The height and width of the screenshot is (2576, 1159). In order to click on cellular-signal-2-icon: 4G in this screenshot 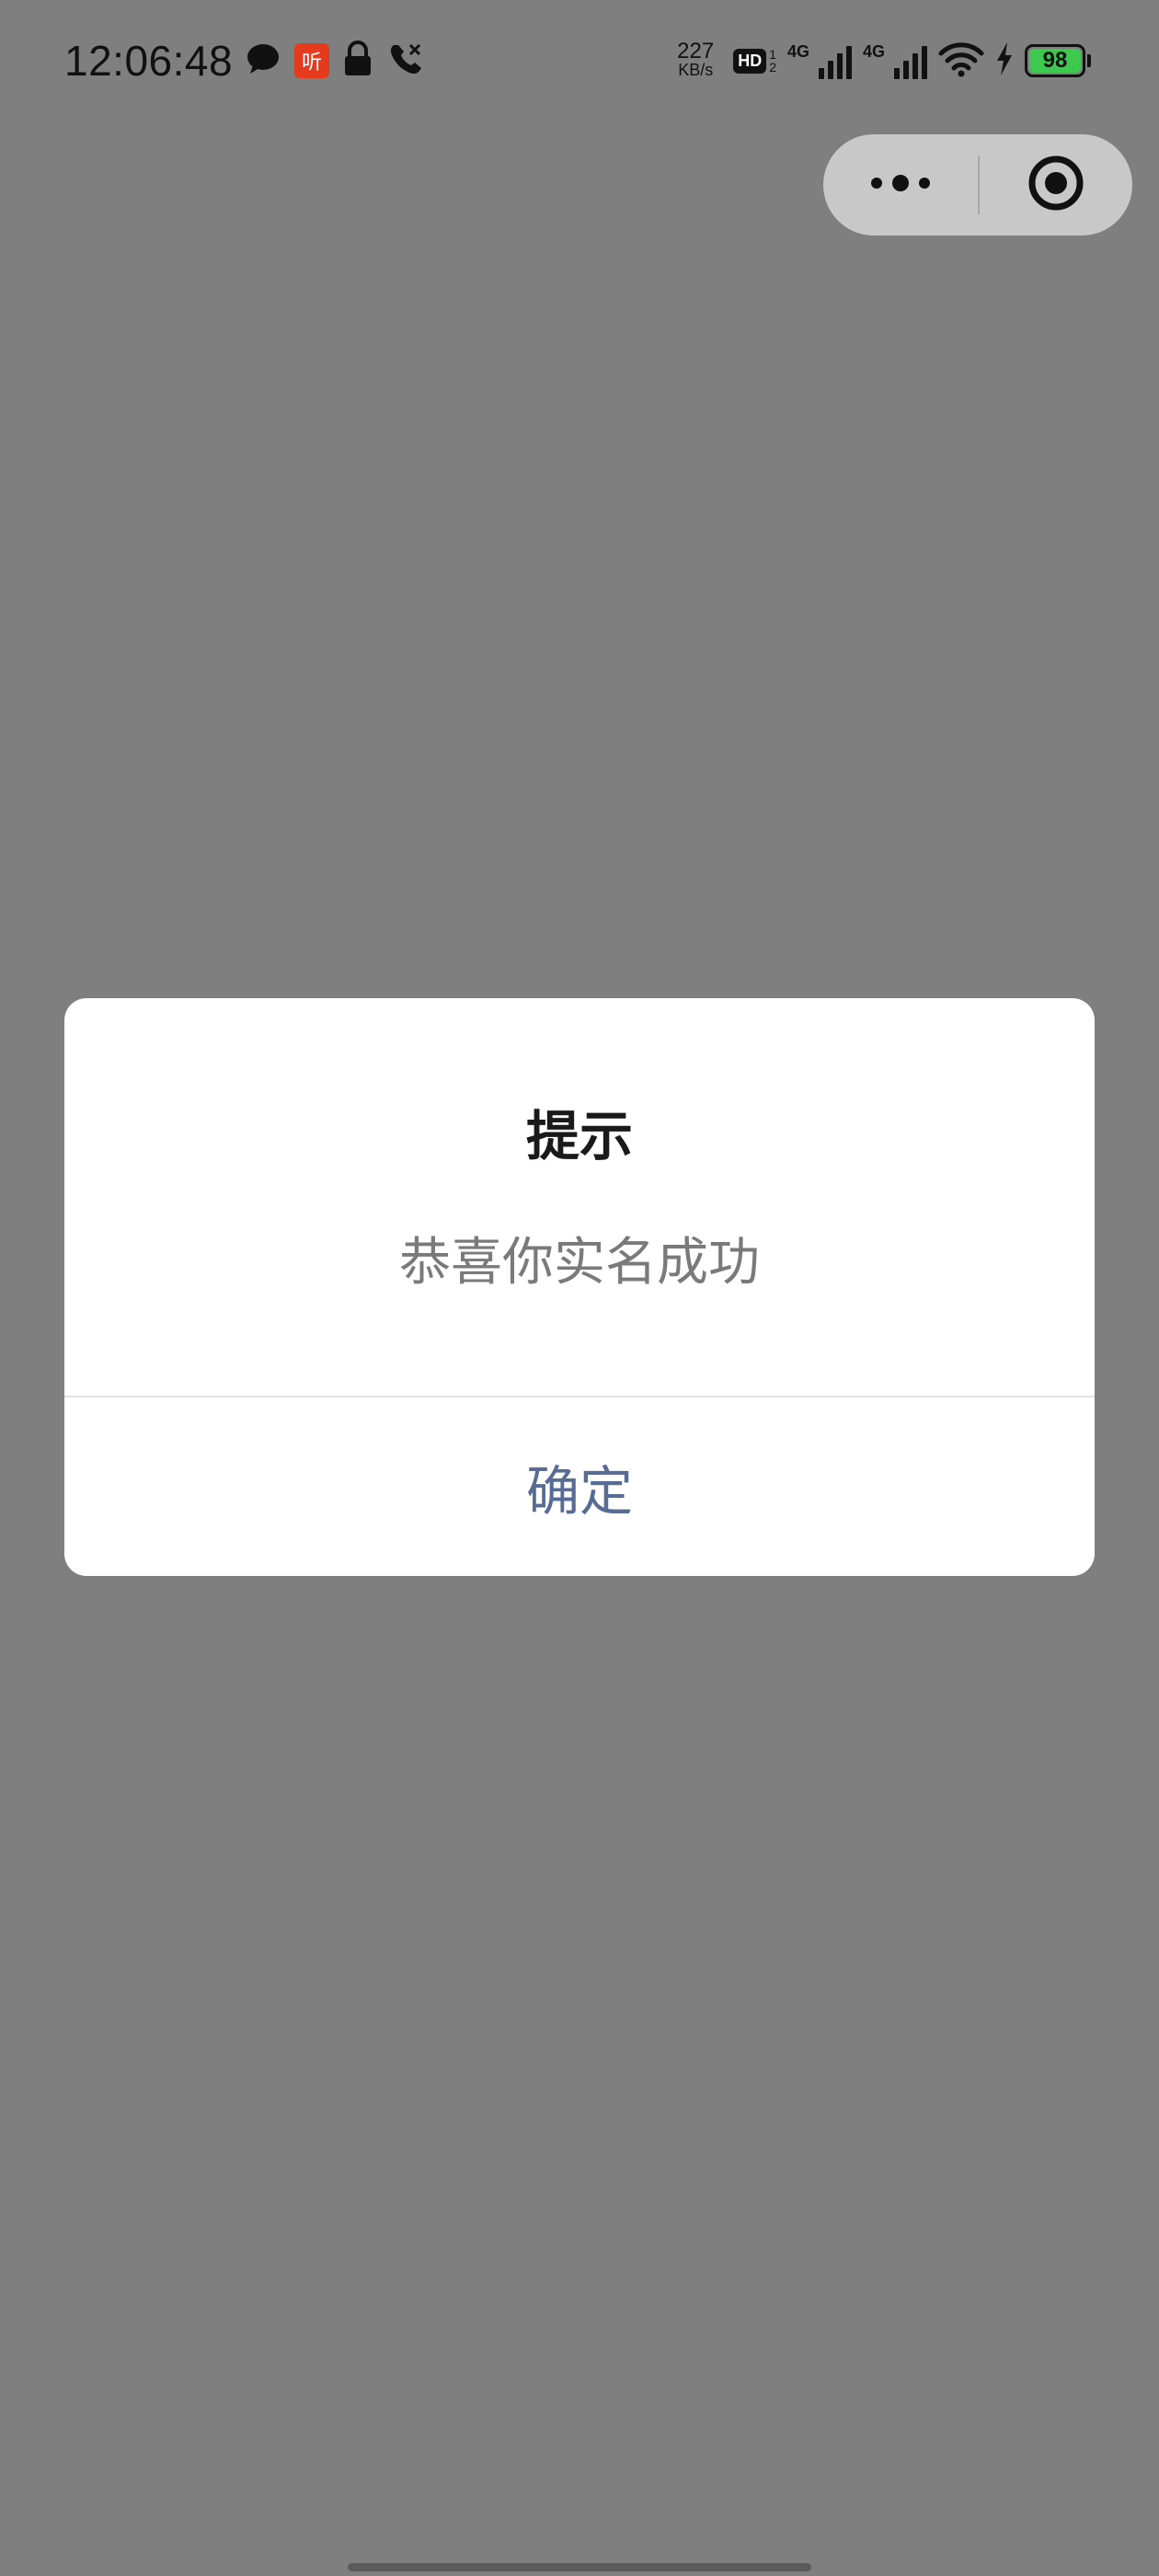, I will do `click(895, 60)`.